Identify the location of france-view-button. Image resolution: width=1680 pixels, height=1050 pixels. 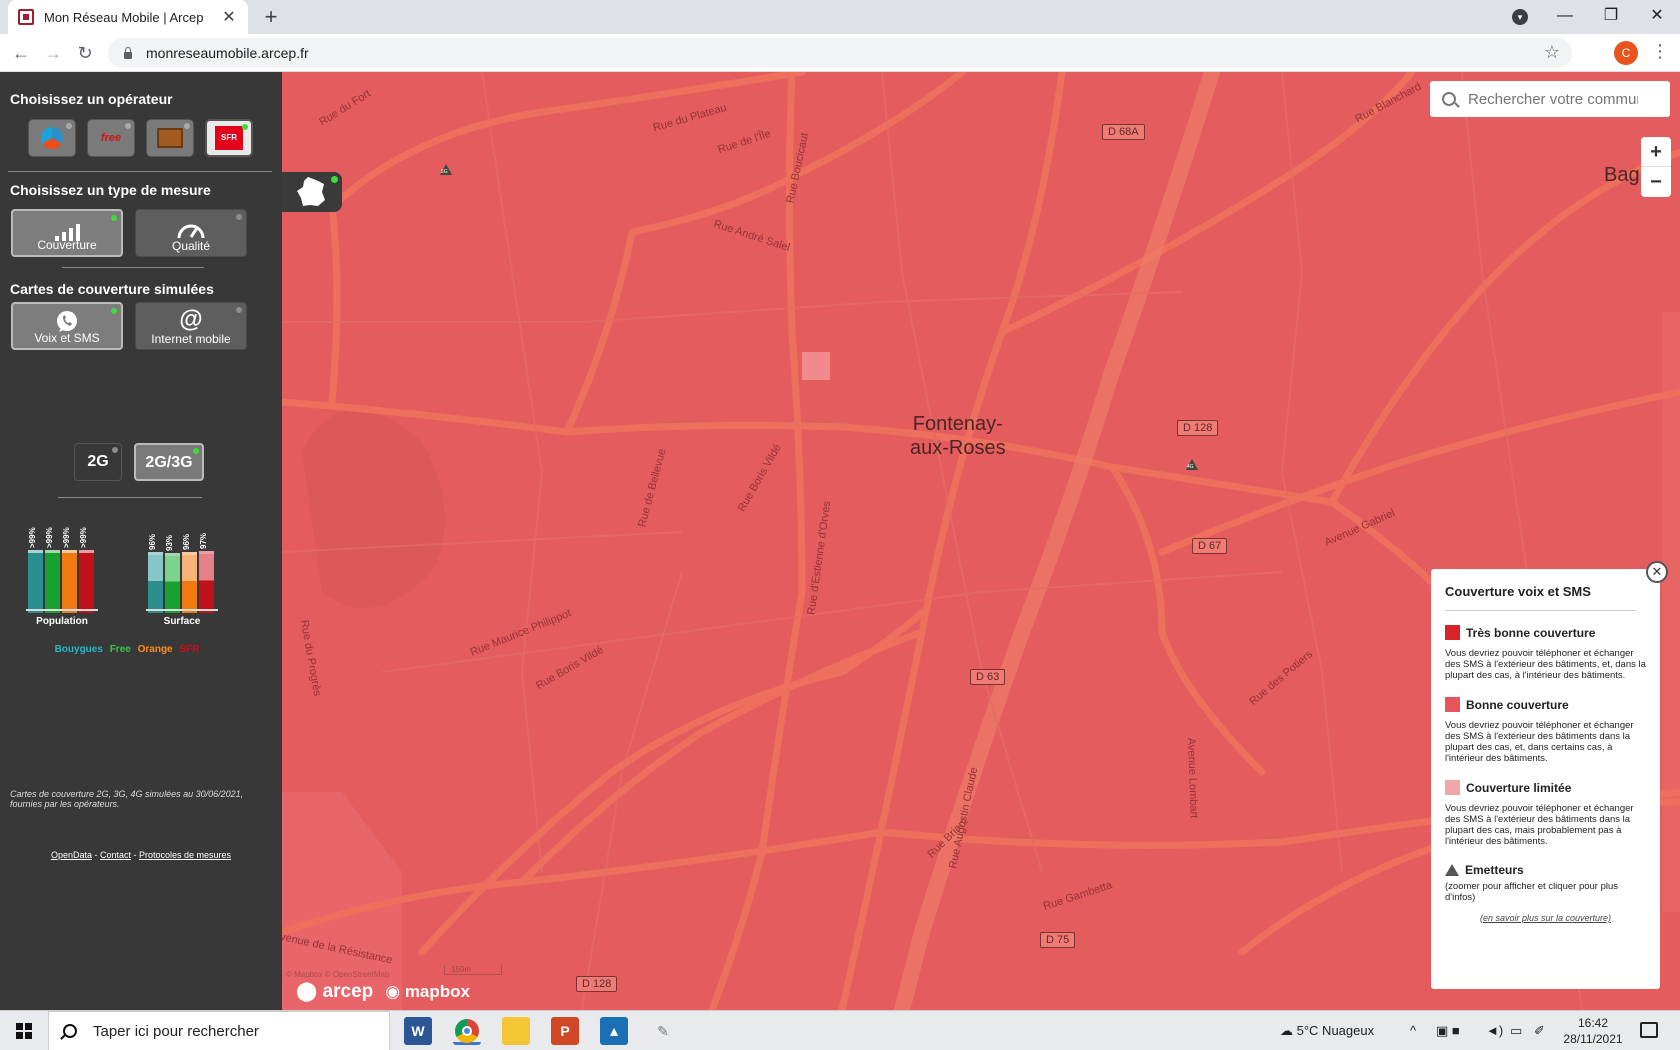
(312, 192).